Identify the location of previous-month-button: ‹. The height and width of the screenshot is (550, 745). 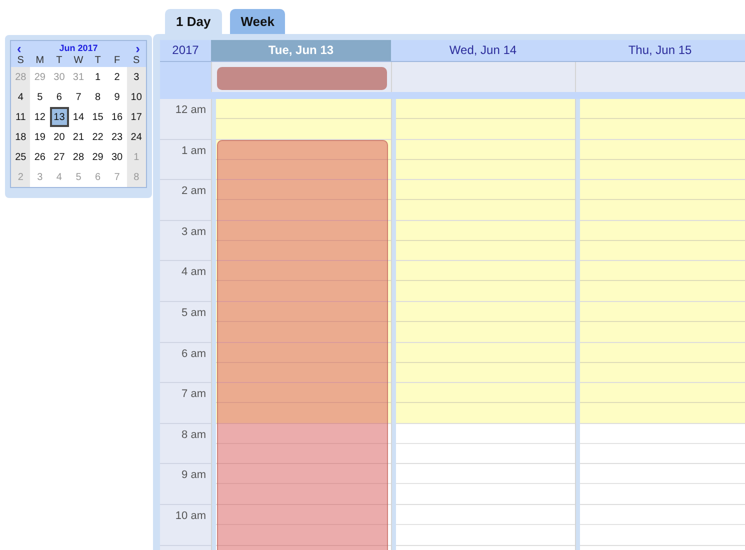
(19, 48).